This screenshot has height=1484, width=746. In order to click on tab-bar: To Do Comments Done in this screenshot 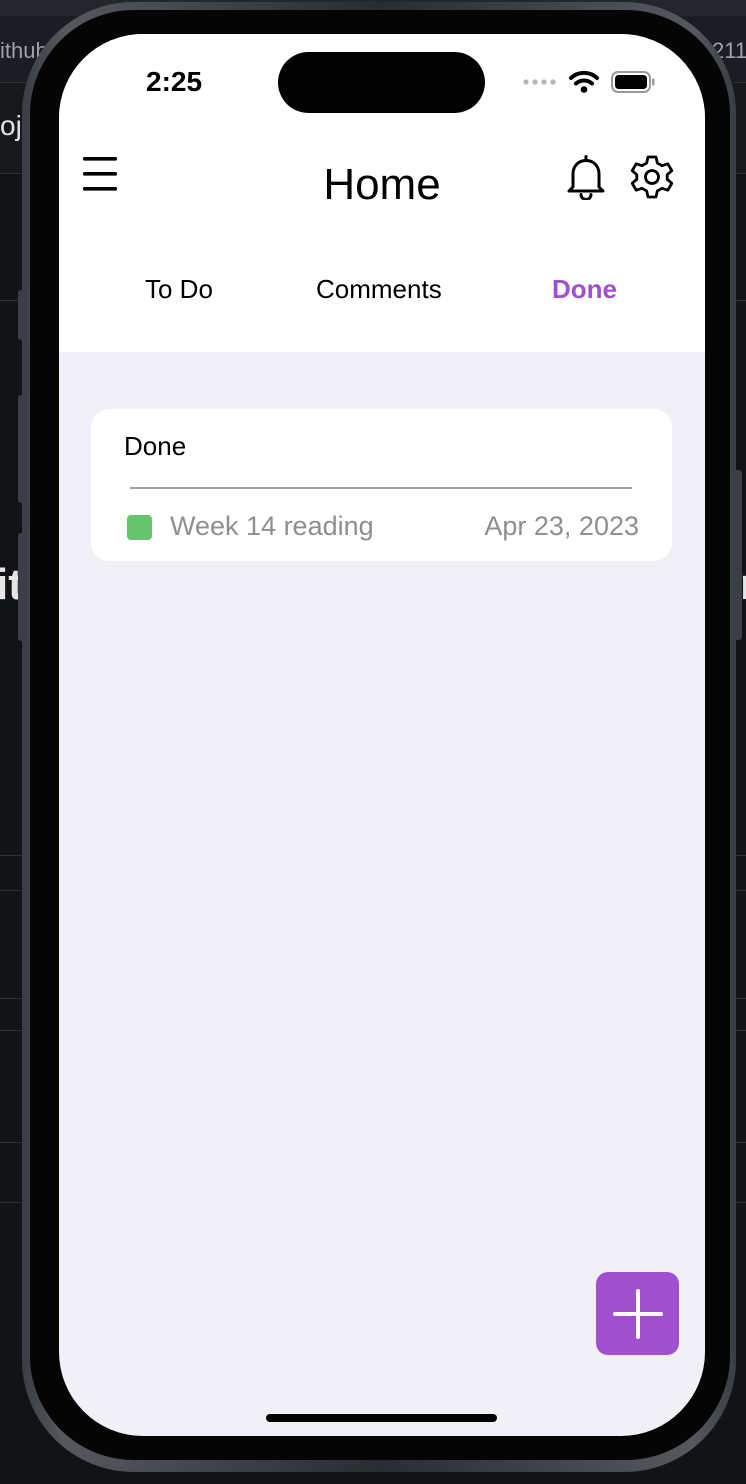, I will do `click(382, 297)`.